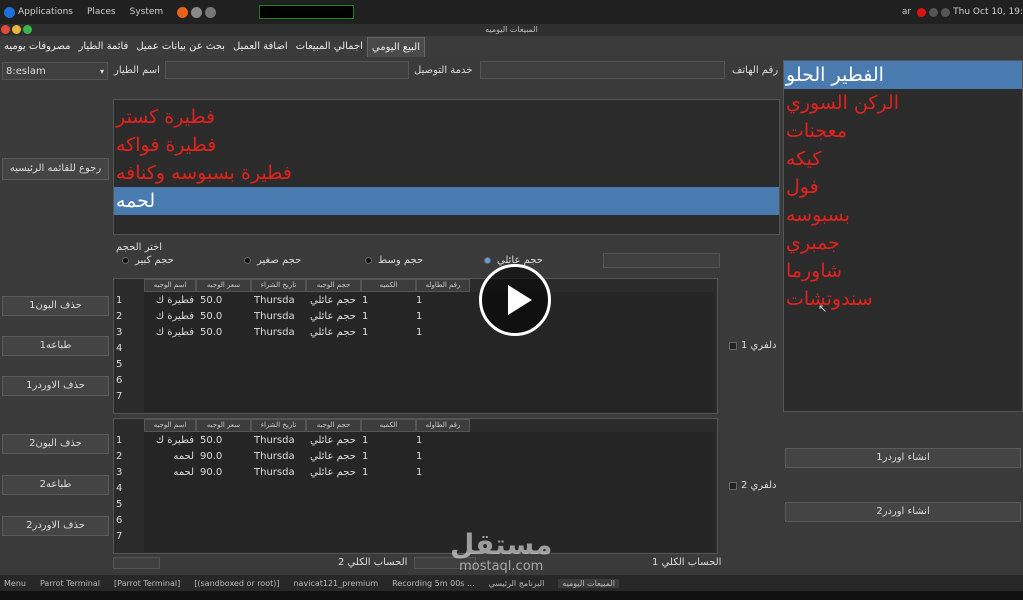 Image resolution: width=1023 pixels, height=600 pixels. What do you see at coordinates (16, 29) in the screenshot?
I see `minimize-icon` at bounding box center [16, 29].